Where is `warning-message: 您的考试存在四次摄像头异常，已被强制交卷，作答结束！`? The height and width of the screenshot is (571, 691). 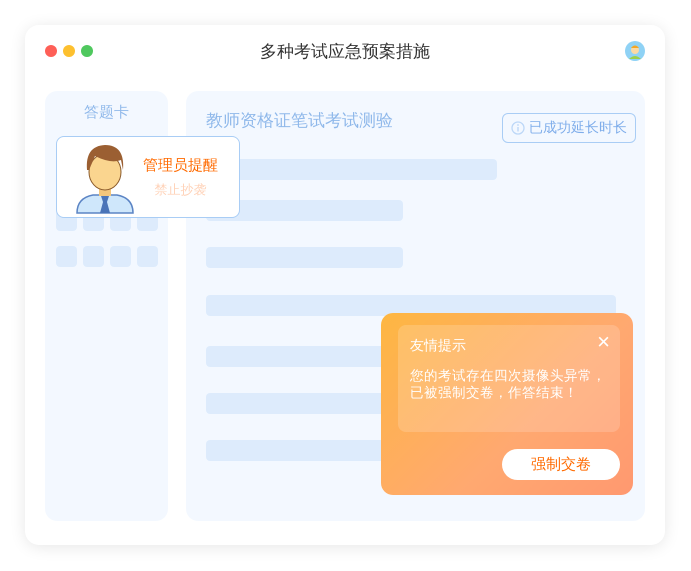 warning-message: 您的考试存在四次摄像头异常，已被强制交卷，作答结束！ is located at coordinates (508, 385).